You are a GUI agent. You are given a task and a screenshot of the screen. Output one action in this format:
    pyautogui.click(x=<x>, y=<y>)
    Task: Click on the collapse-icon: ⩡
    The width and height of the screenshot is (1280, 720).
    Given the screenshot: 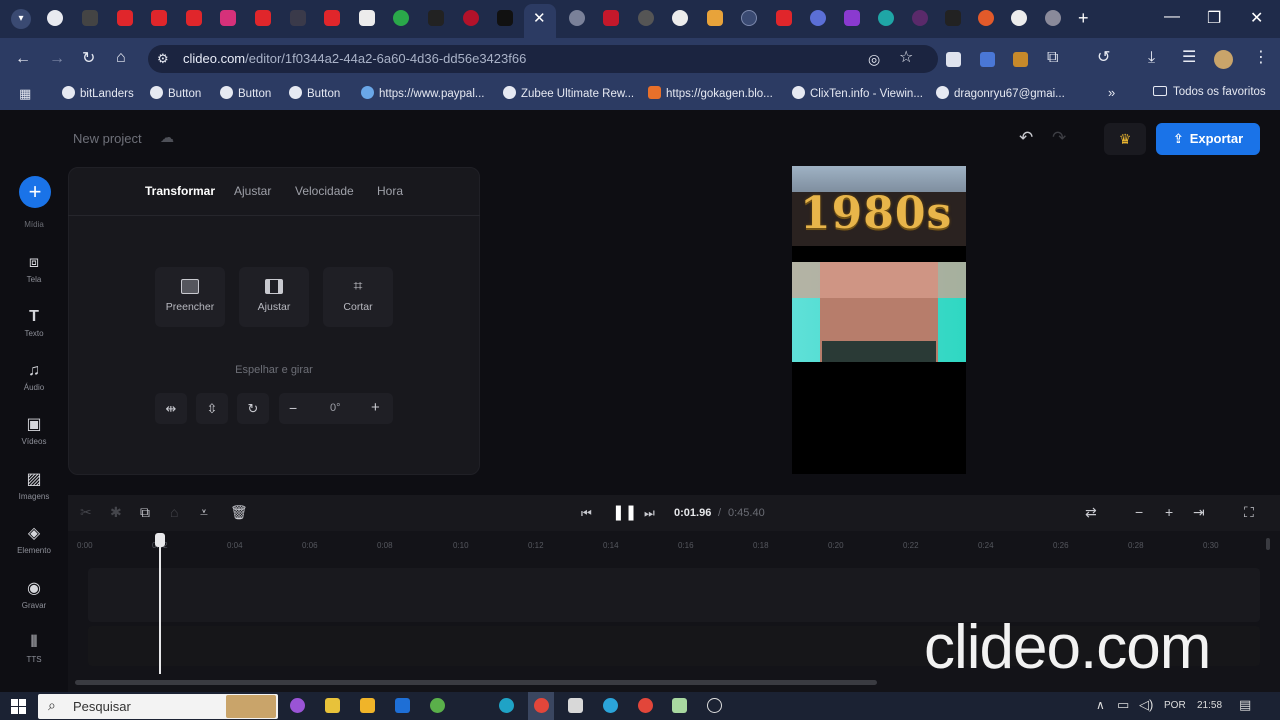 What is the action you would take?
    pyautogui.click(x=204, y=512)
    